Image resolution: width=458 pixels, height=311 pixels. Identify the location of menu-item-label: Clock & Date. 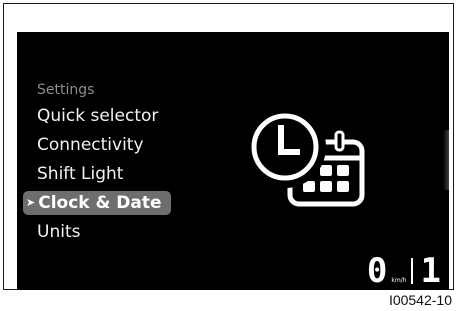
(100, 203).